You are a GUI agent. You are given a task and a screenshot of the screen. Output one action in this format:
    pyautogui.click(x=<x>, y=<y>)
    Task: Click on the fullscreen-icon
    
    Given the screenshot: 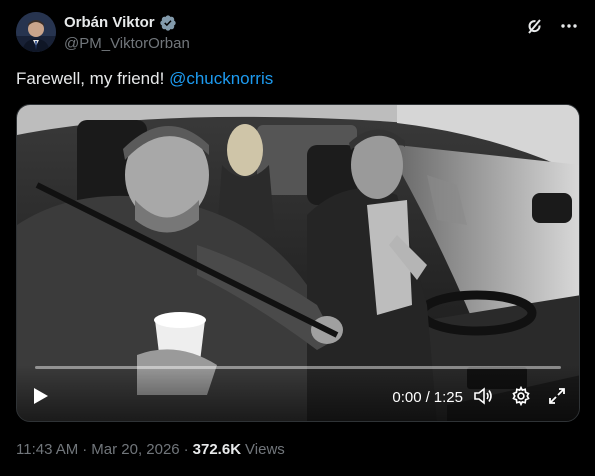 What is the action you would take?
    pyautogui.click(x=557, y=398)
    